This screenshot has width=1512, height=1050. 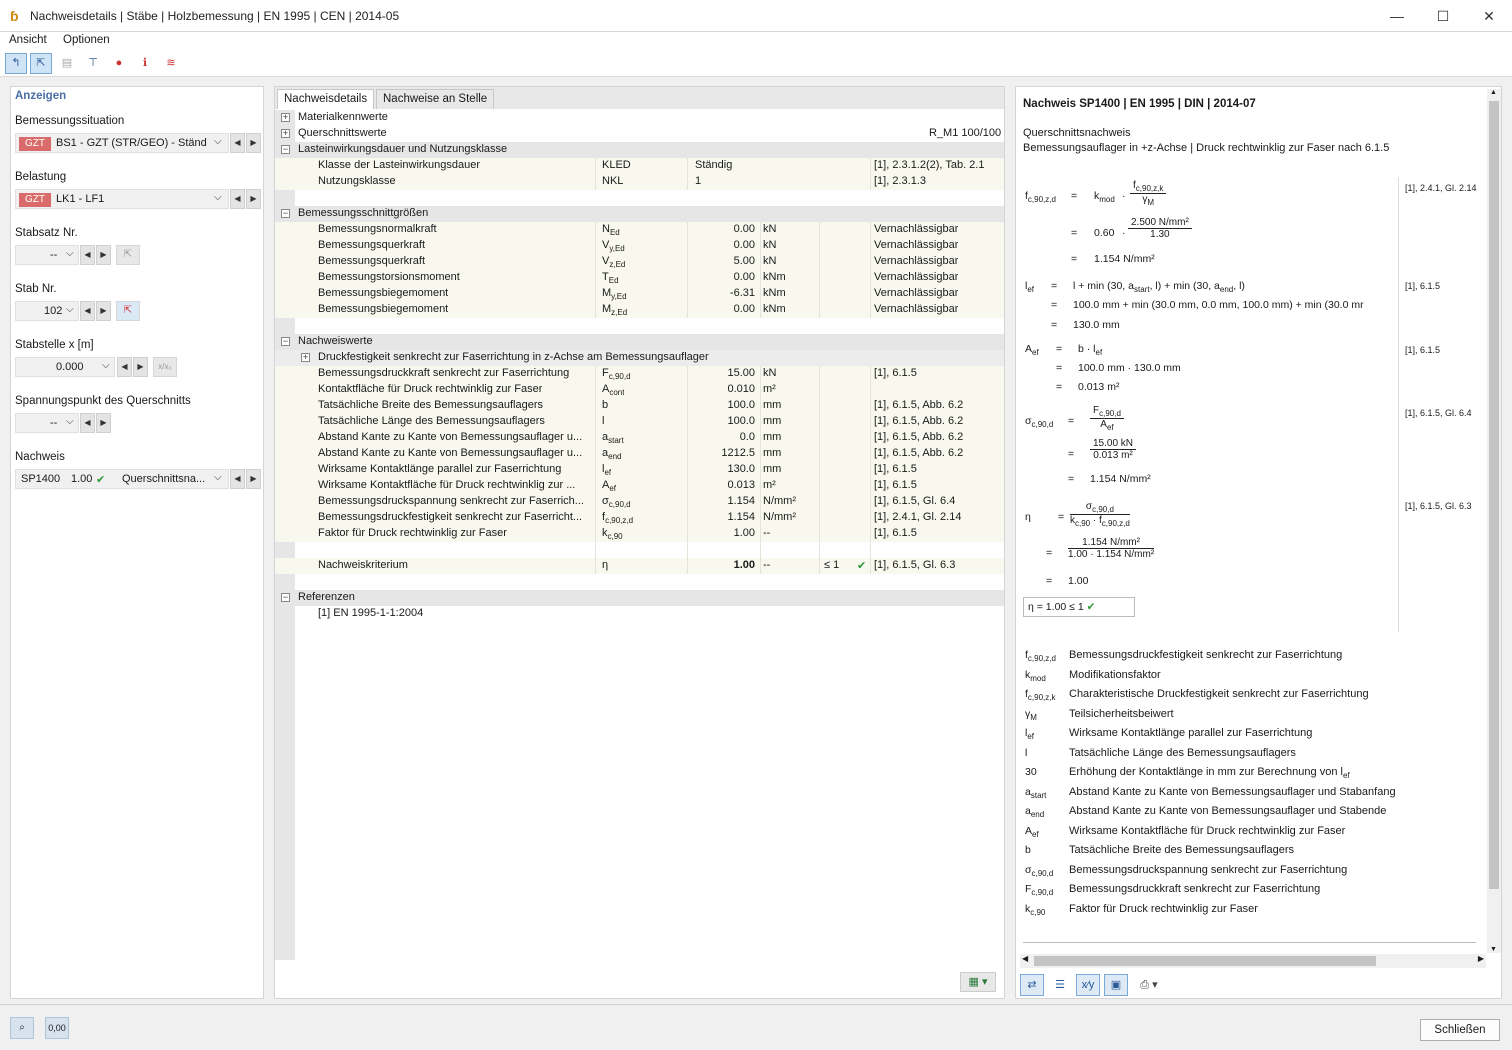 I want to click on switch-view-icon: ⇄, so click(x=1032, y=985).